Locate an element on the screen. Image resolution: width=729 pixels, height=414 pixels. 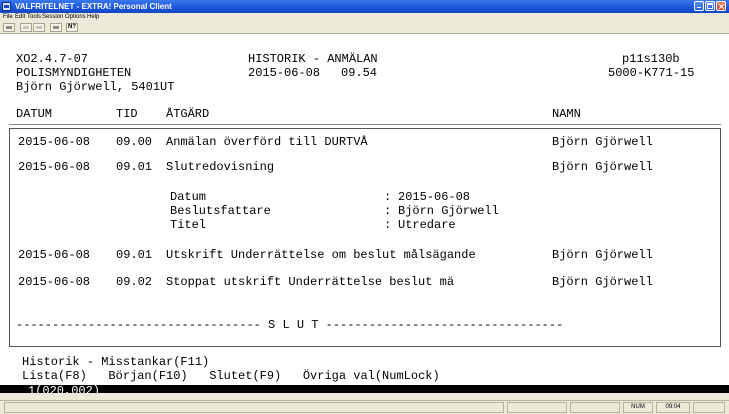
num-lock-indicator: NUM is located at coordinates (638, 407).